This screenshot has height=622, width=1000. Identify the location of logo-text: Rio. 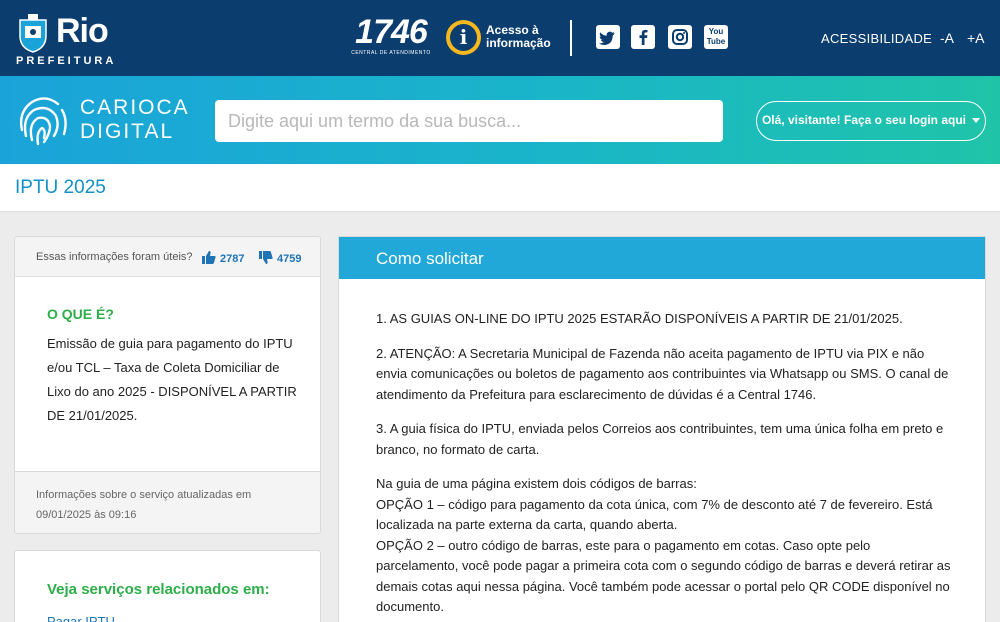
(82, 31).